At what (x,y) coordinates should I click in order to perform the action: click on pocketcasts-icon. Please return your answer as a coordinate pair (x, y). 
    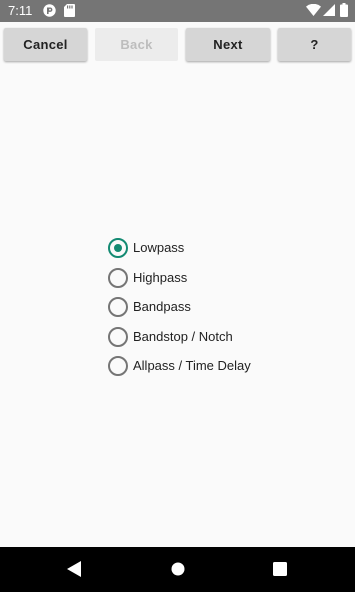
    Looking at the image, I should click on (49, 10).